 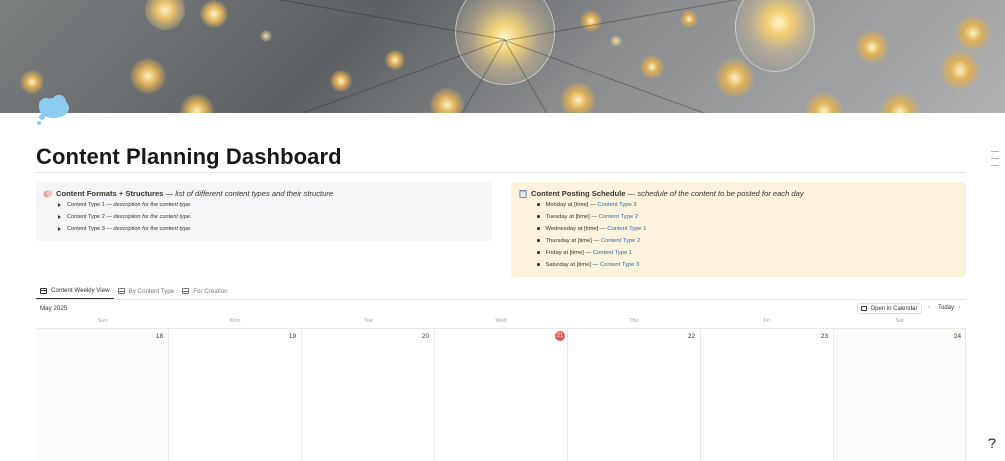 What do you see at coordinates (368, 321) in the screenshot?
I see `weekday-label: Tue` at bounding box center [368, 321].